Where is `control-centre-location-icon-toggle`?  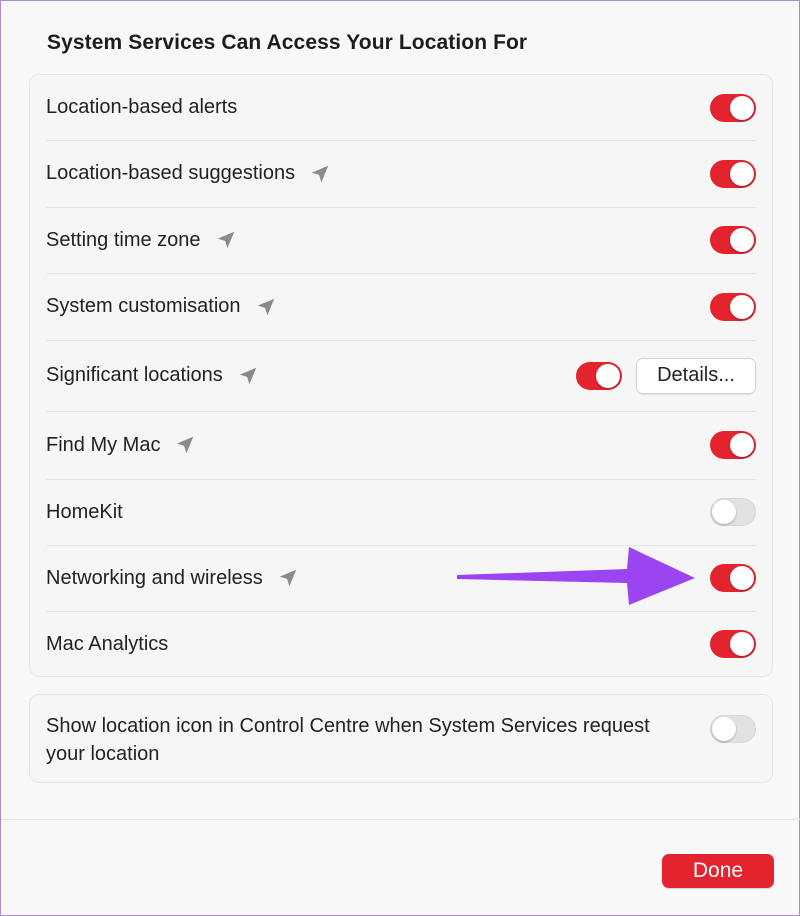 control-centre-location-icon-toggle is located at coordinates (733, 729).